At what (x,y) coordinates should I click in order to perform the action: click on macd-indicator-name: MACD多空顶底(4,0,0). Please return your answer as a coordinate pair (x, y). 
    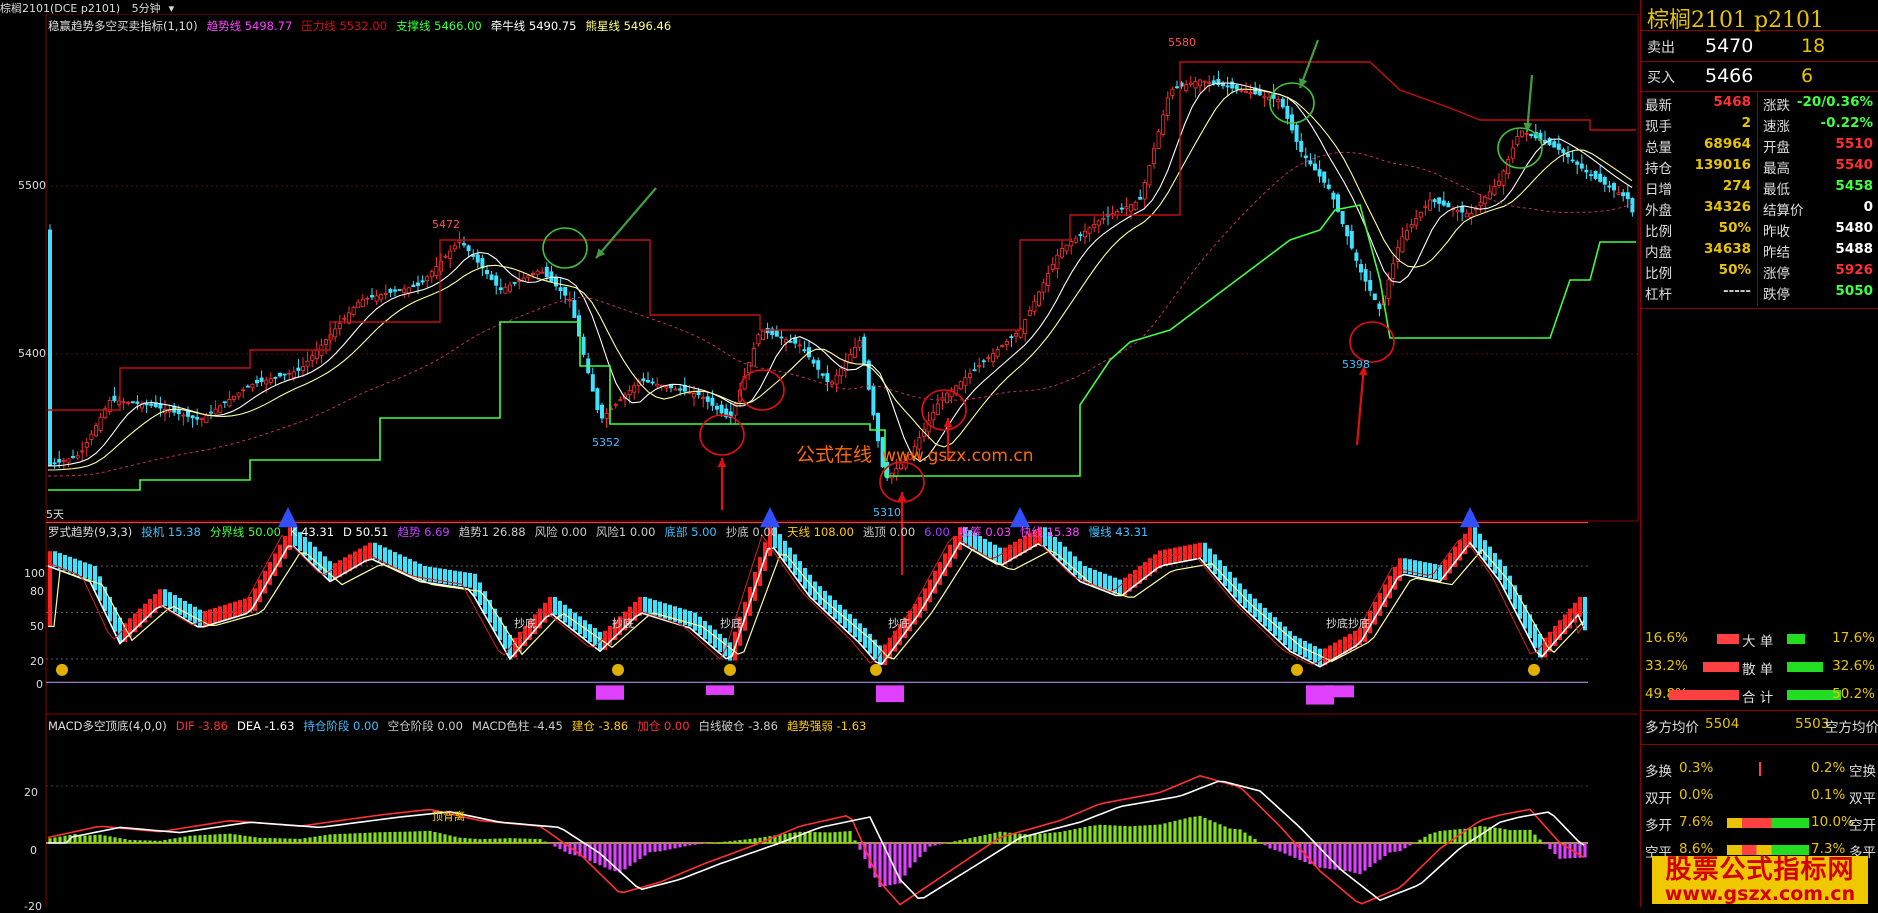
    Looking at the image, I should click on (107, 726).